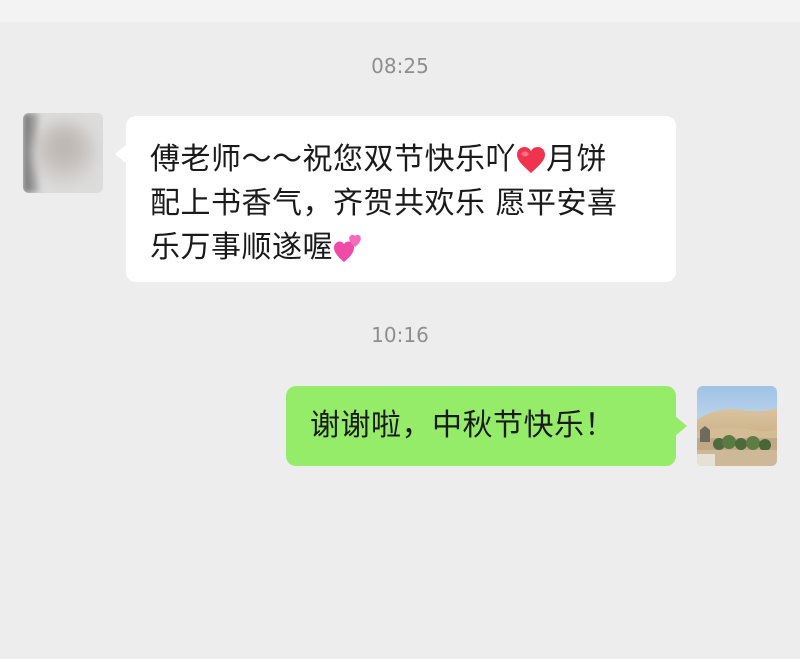  Describe the element at coordinates (241, 247) in the screenshot. I see `incoming-message-text-line3: 乐万事顺遂喔` at that location.